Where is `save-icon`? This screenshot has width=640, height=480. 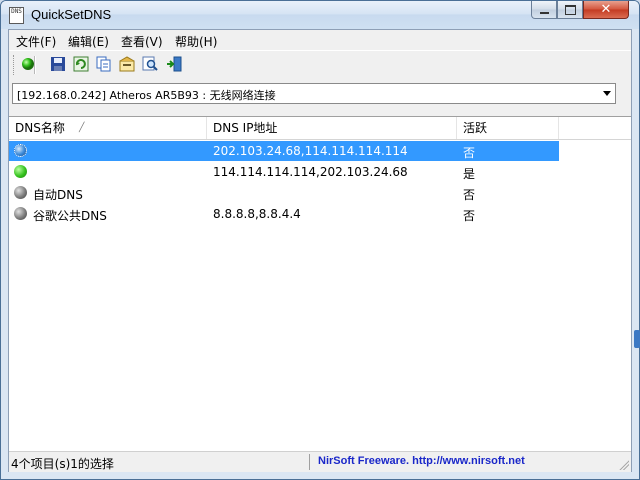
save-icon is located at coordinates (58, 64).